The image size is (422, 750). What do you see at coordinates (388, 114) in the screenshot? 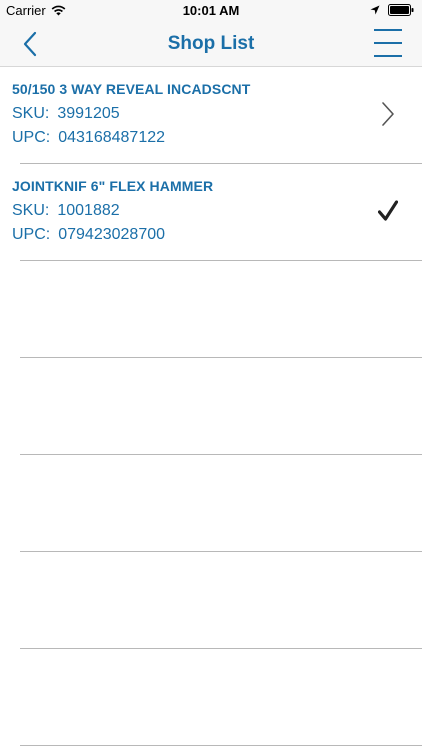
I see `chevron-right-icon` at bounding box center [388, 114].